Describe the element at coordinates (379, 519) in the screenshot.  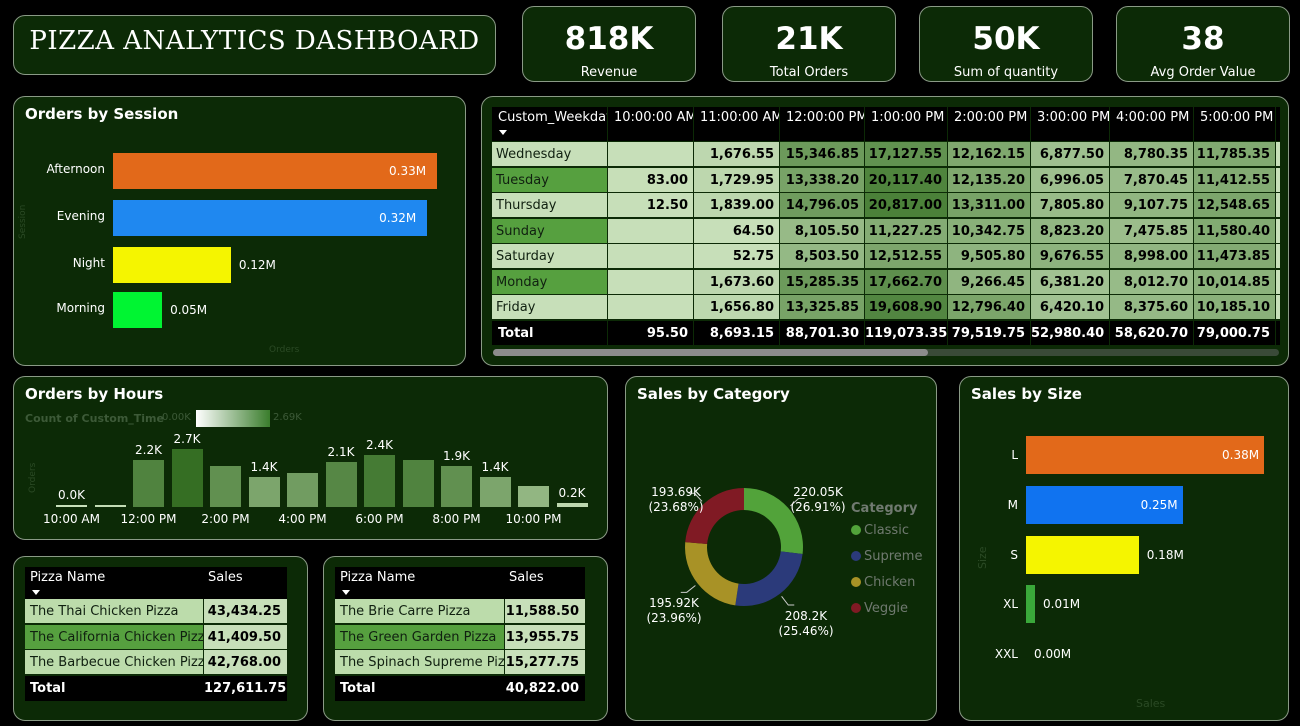
I see `hour-tick-label: 6:00 PM` at that location.